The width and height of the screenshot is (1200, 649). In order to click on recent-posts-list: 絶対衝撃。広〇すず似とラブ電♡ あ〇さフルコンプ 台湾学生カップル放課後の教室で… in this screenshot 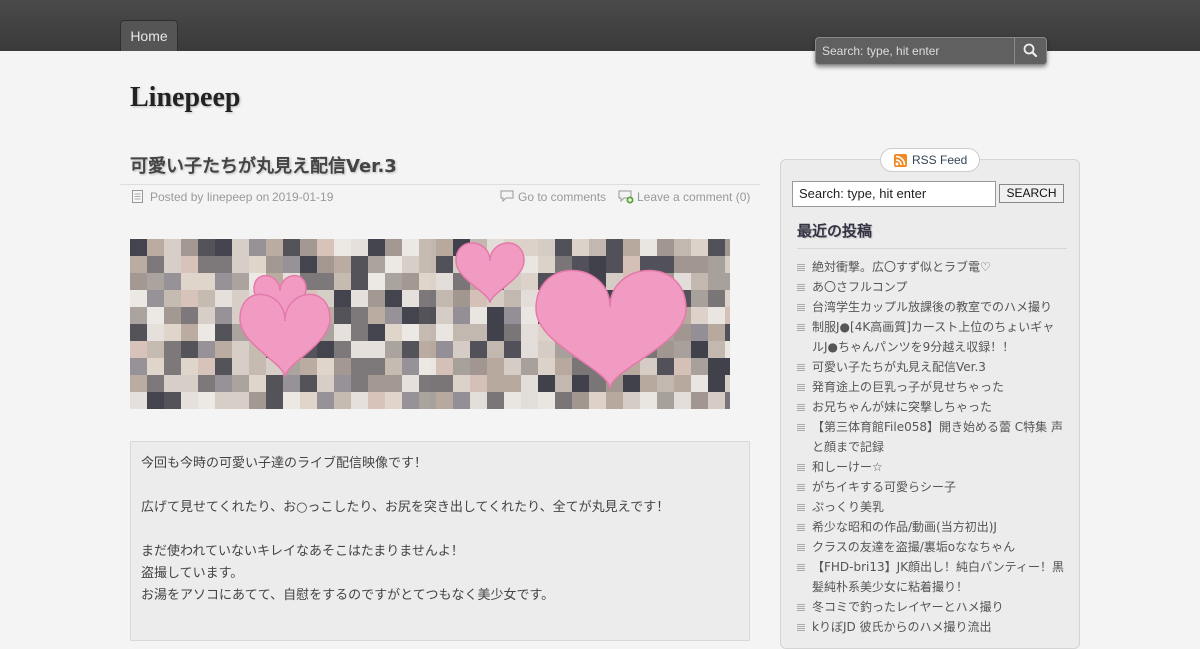, I will do `click(931, 447)`.